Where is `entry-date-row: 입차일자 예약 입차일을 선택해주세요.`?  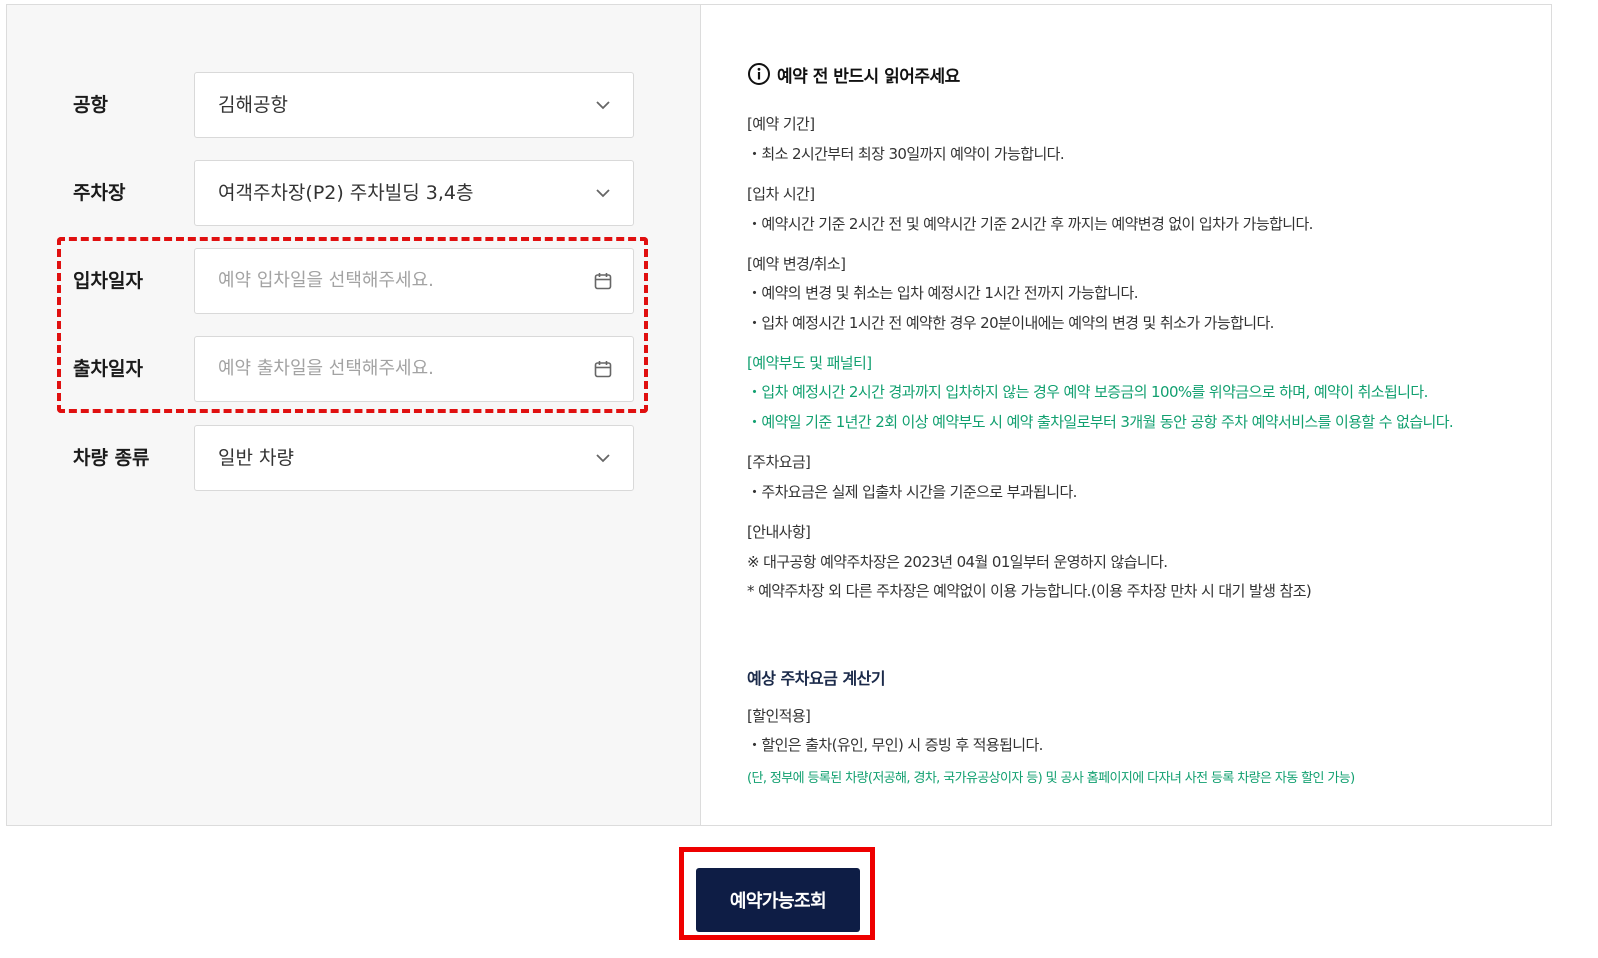 entry-date-row: 입차일자 예약 입차일을 선택해주세요. is located at coordinates (354, 281).